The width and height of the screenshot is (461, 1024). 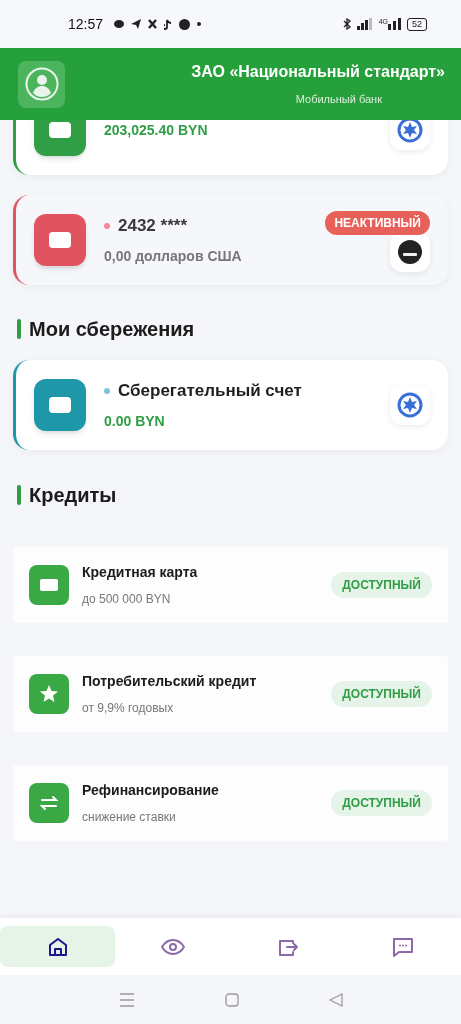 What do you see at coordinates (156, 130) in the screenshot?
I see `account-balance: 203,025.40 BYN` at bounding box center [156, 130].